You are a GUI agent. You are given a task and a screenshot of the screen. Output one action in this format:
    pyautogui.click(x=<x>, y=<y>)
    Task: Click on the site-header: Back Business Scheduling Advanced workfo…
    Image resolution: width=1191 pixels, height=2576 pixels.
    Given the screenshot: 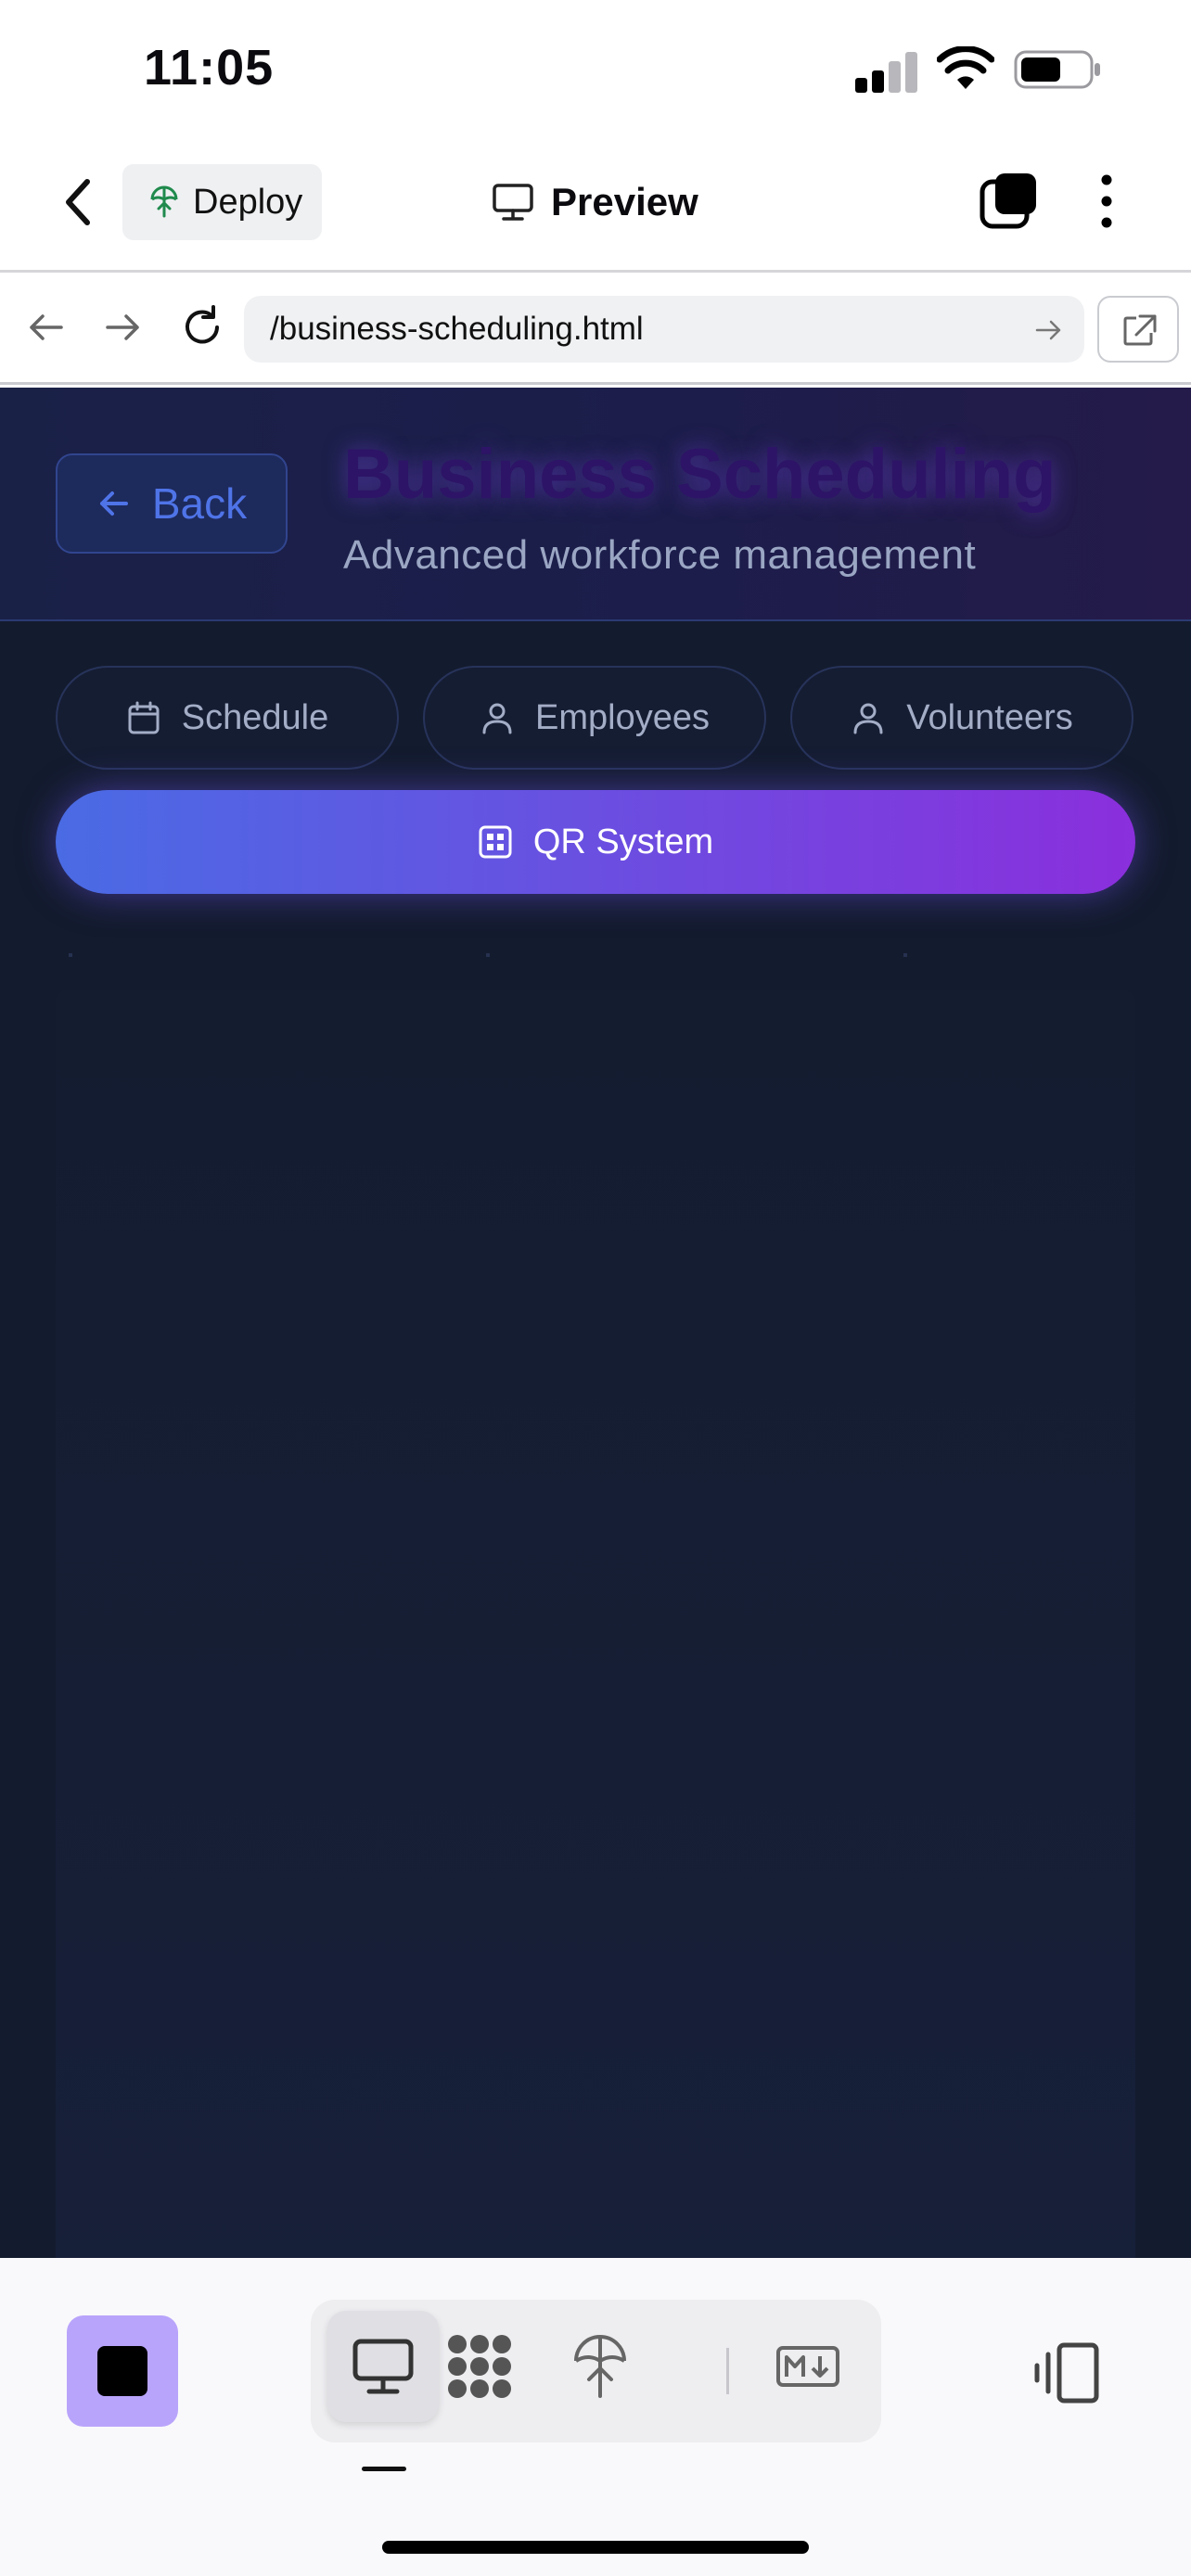 What is the action you would take?
    pyautogui.click(x=595, y=505)
    